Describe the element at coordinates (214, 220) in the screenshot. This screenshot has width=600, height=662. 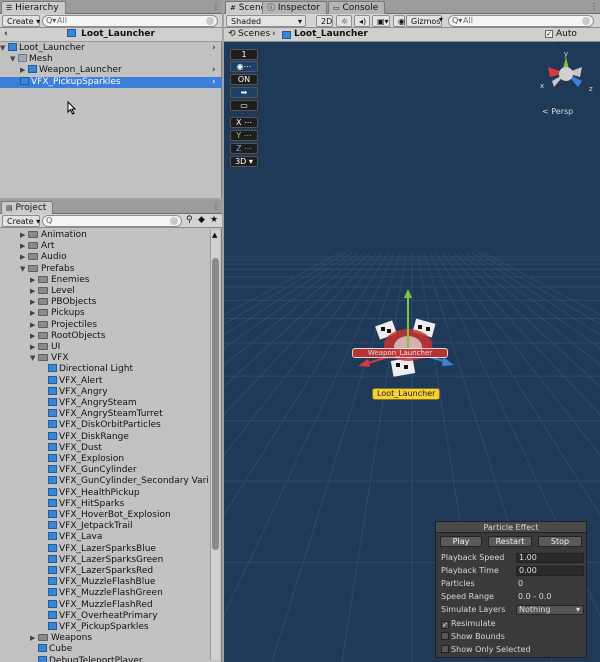
I see `favorite-star-icon: ★` at that location.